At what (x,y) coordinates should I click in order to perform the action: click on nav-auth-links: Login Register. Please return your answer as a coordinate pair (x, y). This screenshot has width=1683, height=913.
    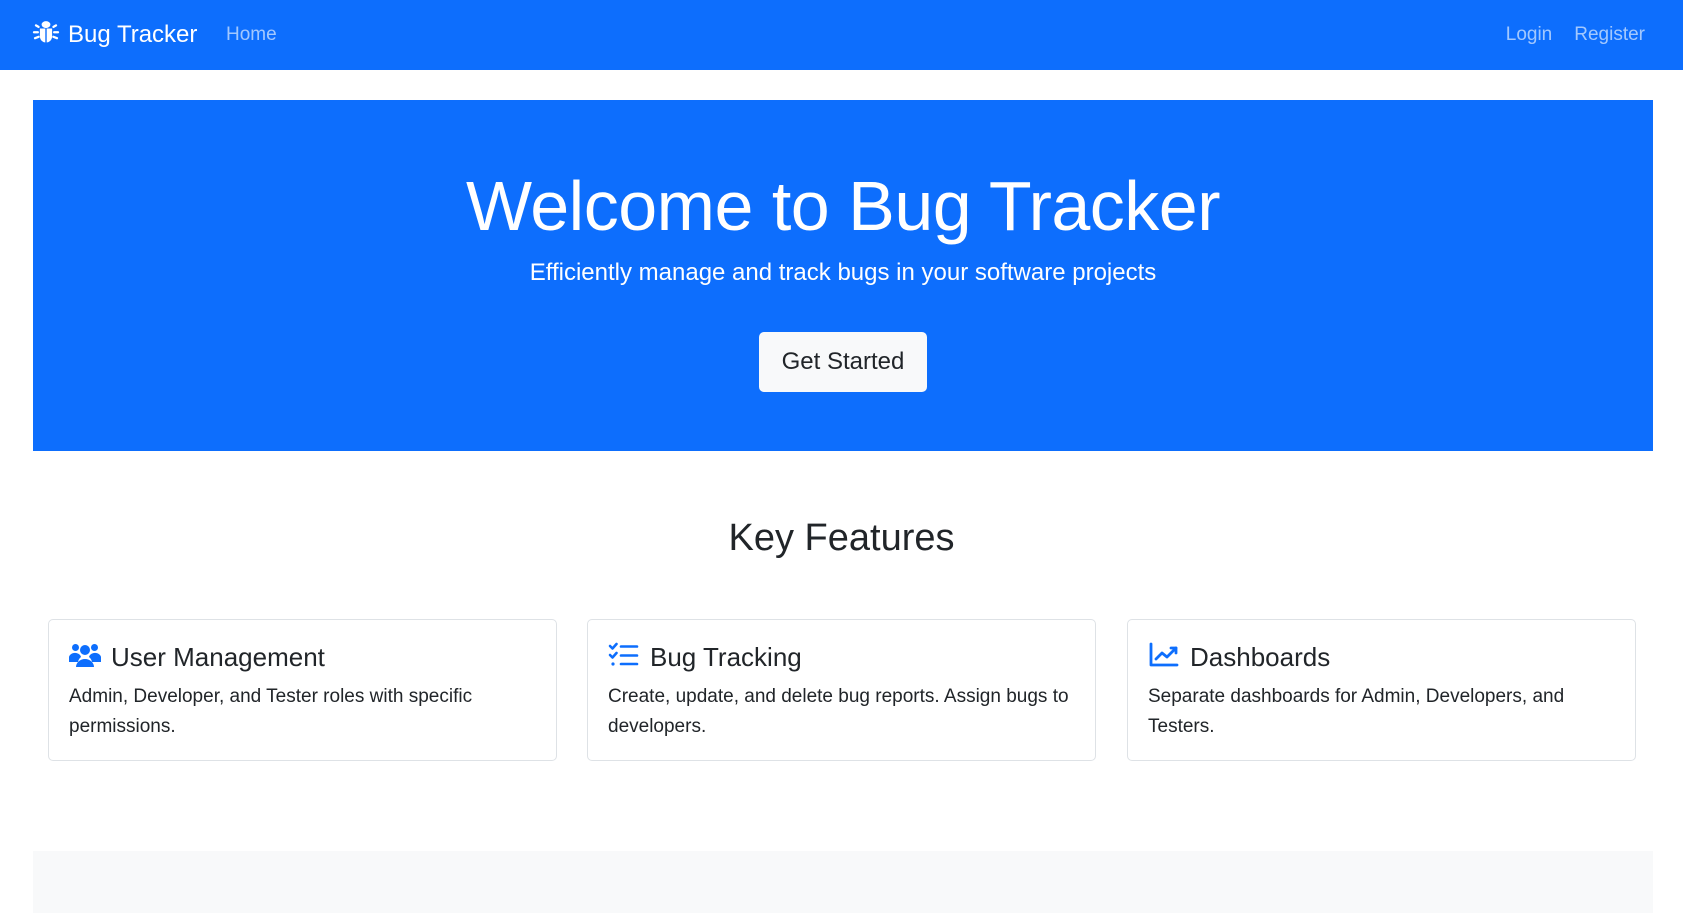
    Looking at the image, I should click on (1575, 35).